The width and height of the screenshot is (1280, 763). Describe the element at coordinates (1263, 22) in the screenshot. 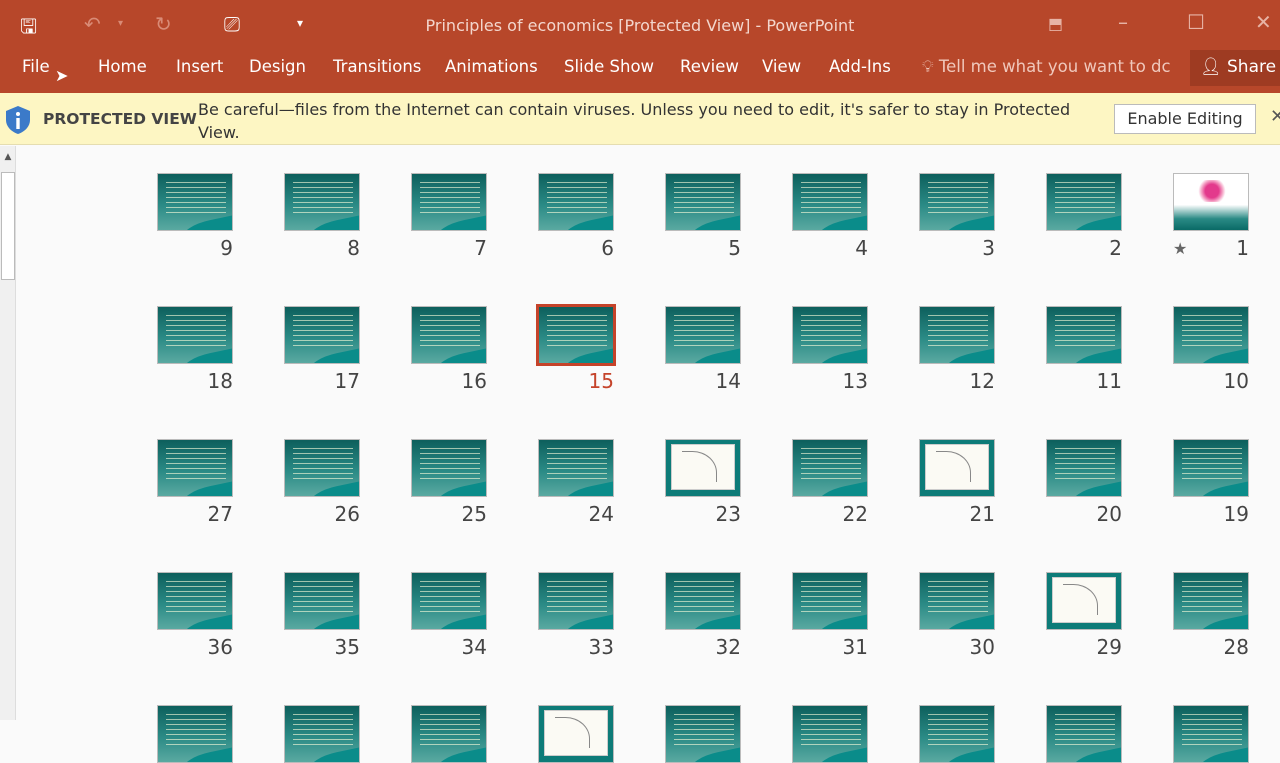

I see `close-icon: ✕` at that location.